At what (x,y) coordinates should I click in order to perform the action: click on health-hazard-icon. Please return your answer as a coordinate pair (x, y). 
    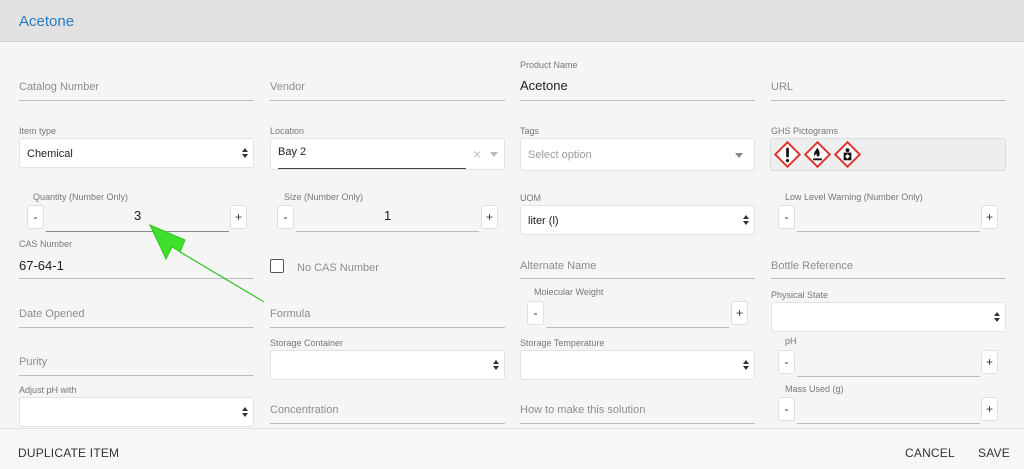
    Looking at the image, I should click on (847, 154).